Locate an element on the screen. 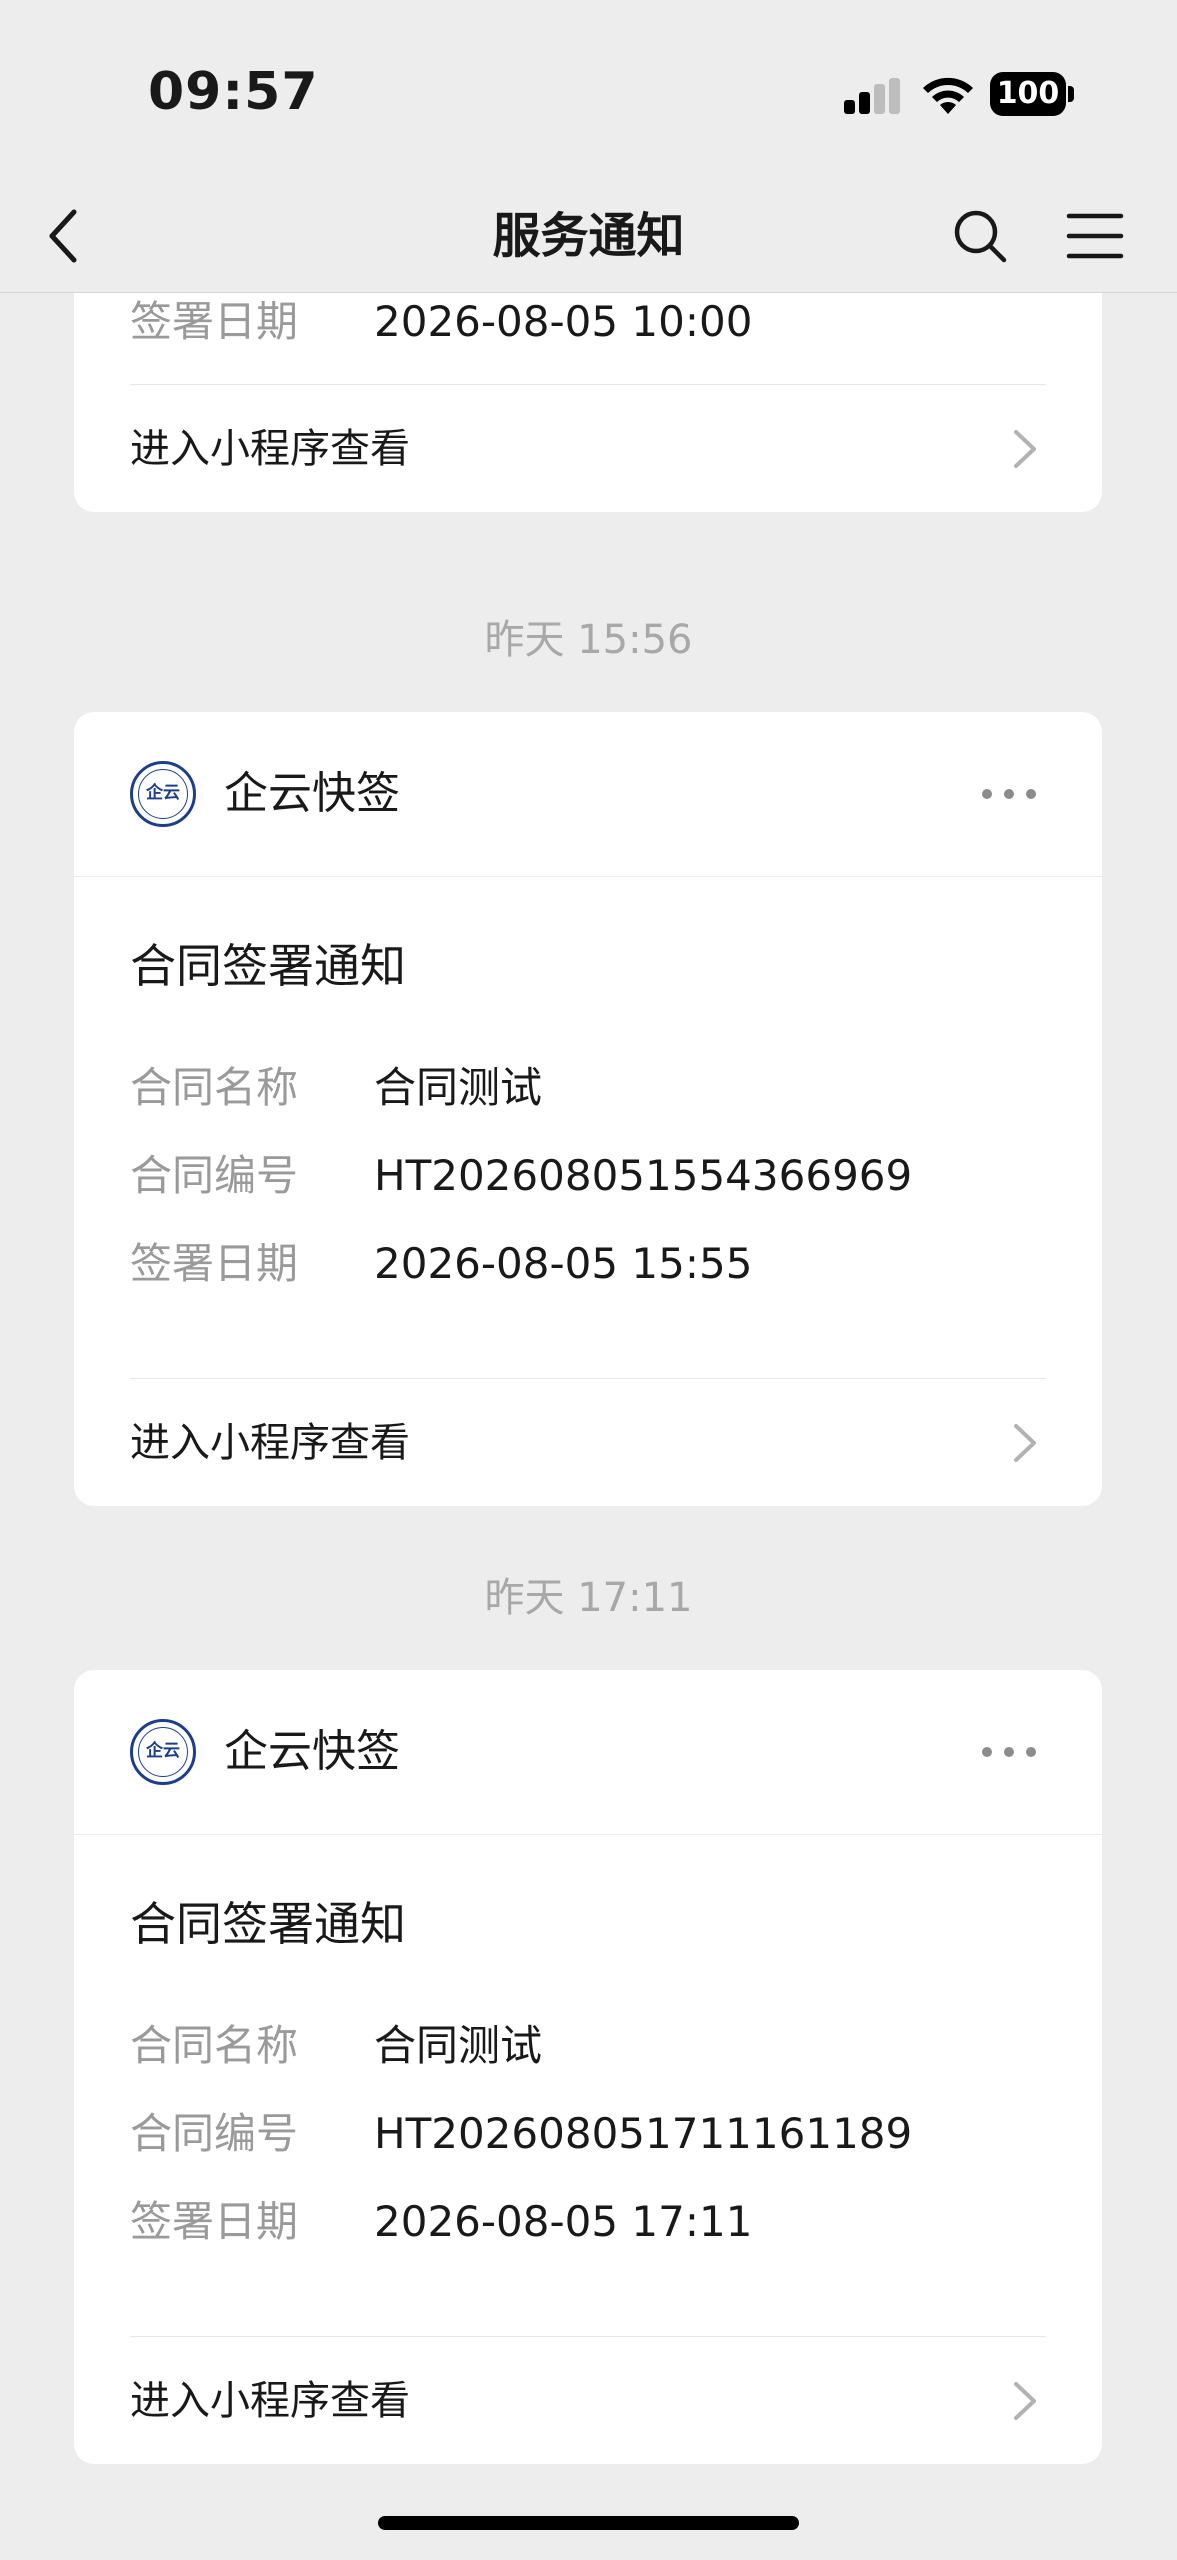 Image resolution: width=1177 pixels, height=2560 pixels. search-icon is located at coordinates (980, 236).